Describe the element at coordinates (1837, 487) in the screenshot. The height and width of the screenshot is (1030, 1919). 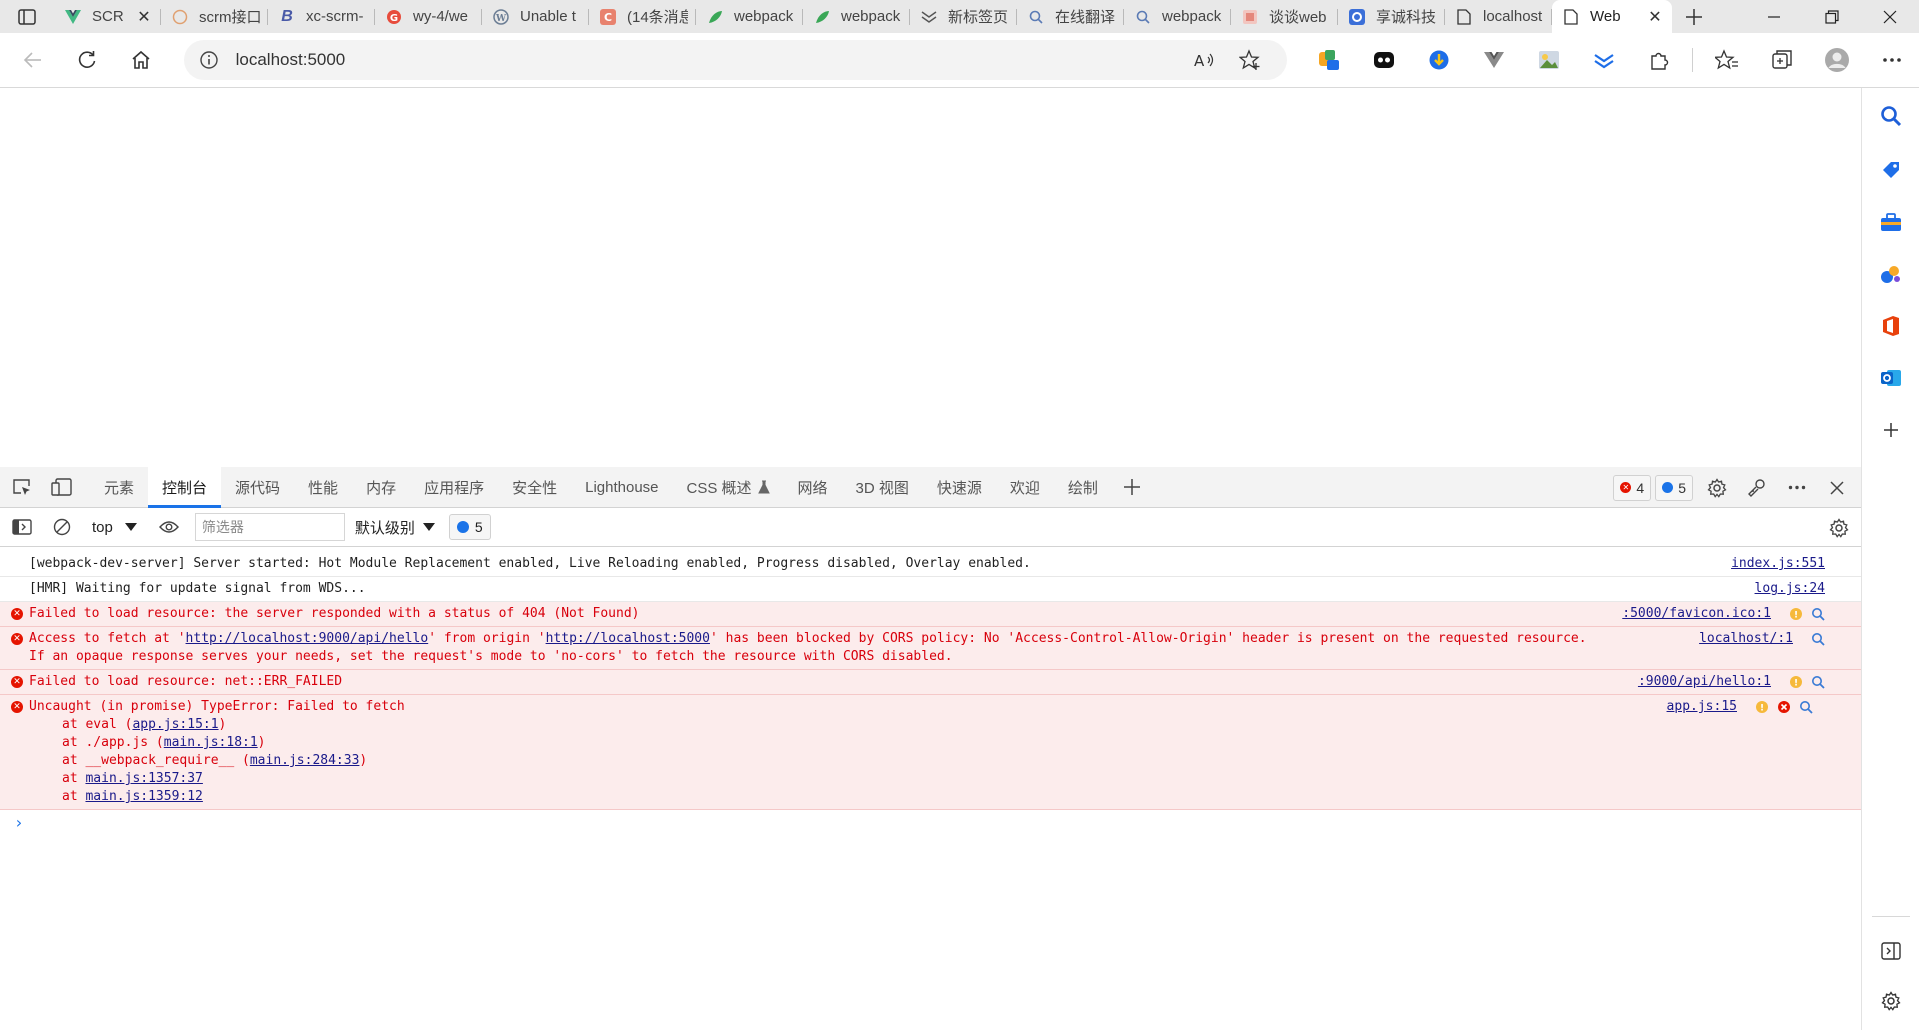
I see `close-devtools-button` at that location.